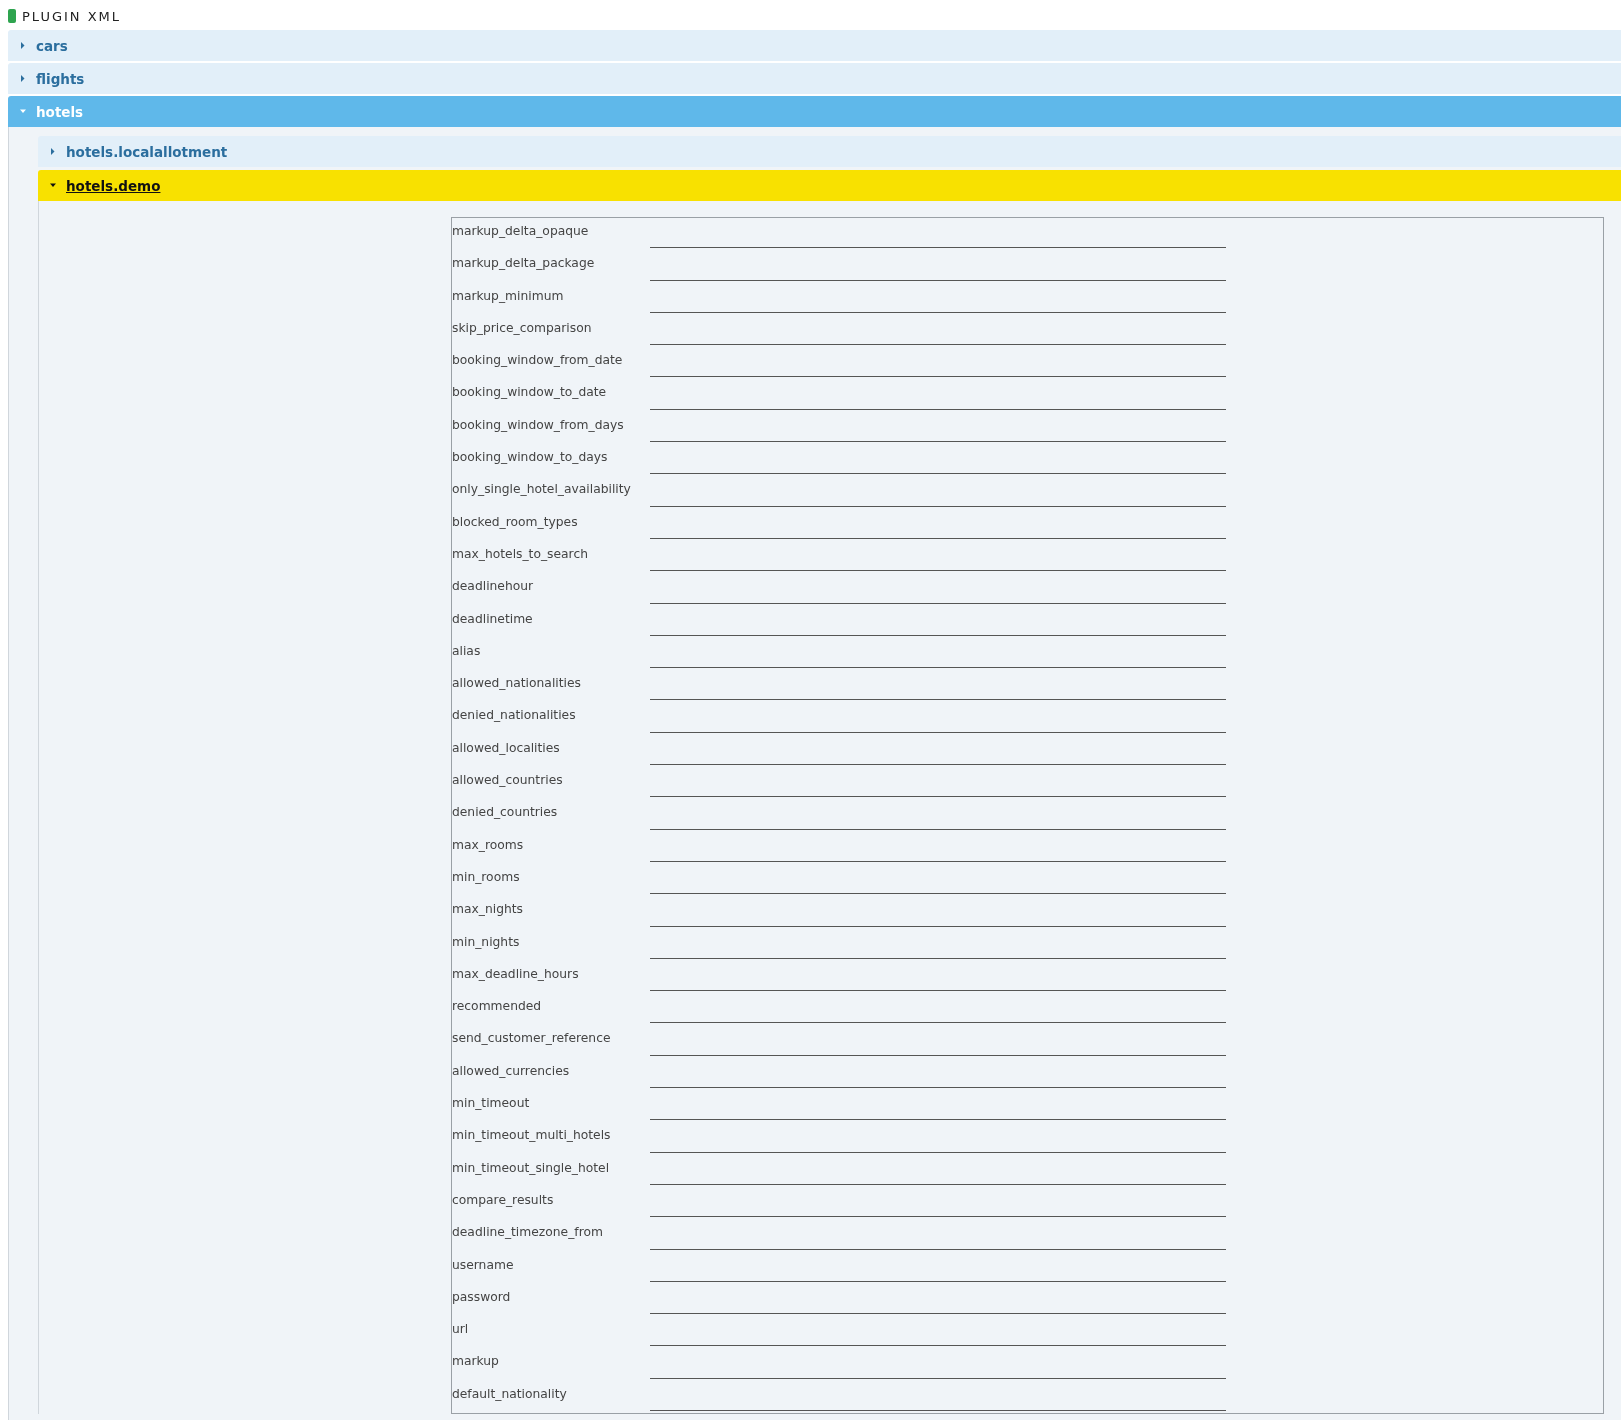  What do you see at coordinates (461, 1330) in the screenshot?
I see `field-label: url` at bounding box center [461, 1330].